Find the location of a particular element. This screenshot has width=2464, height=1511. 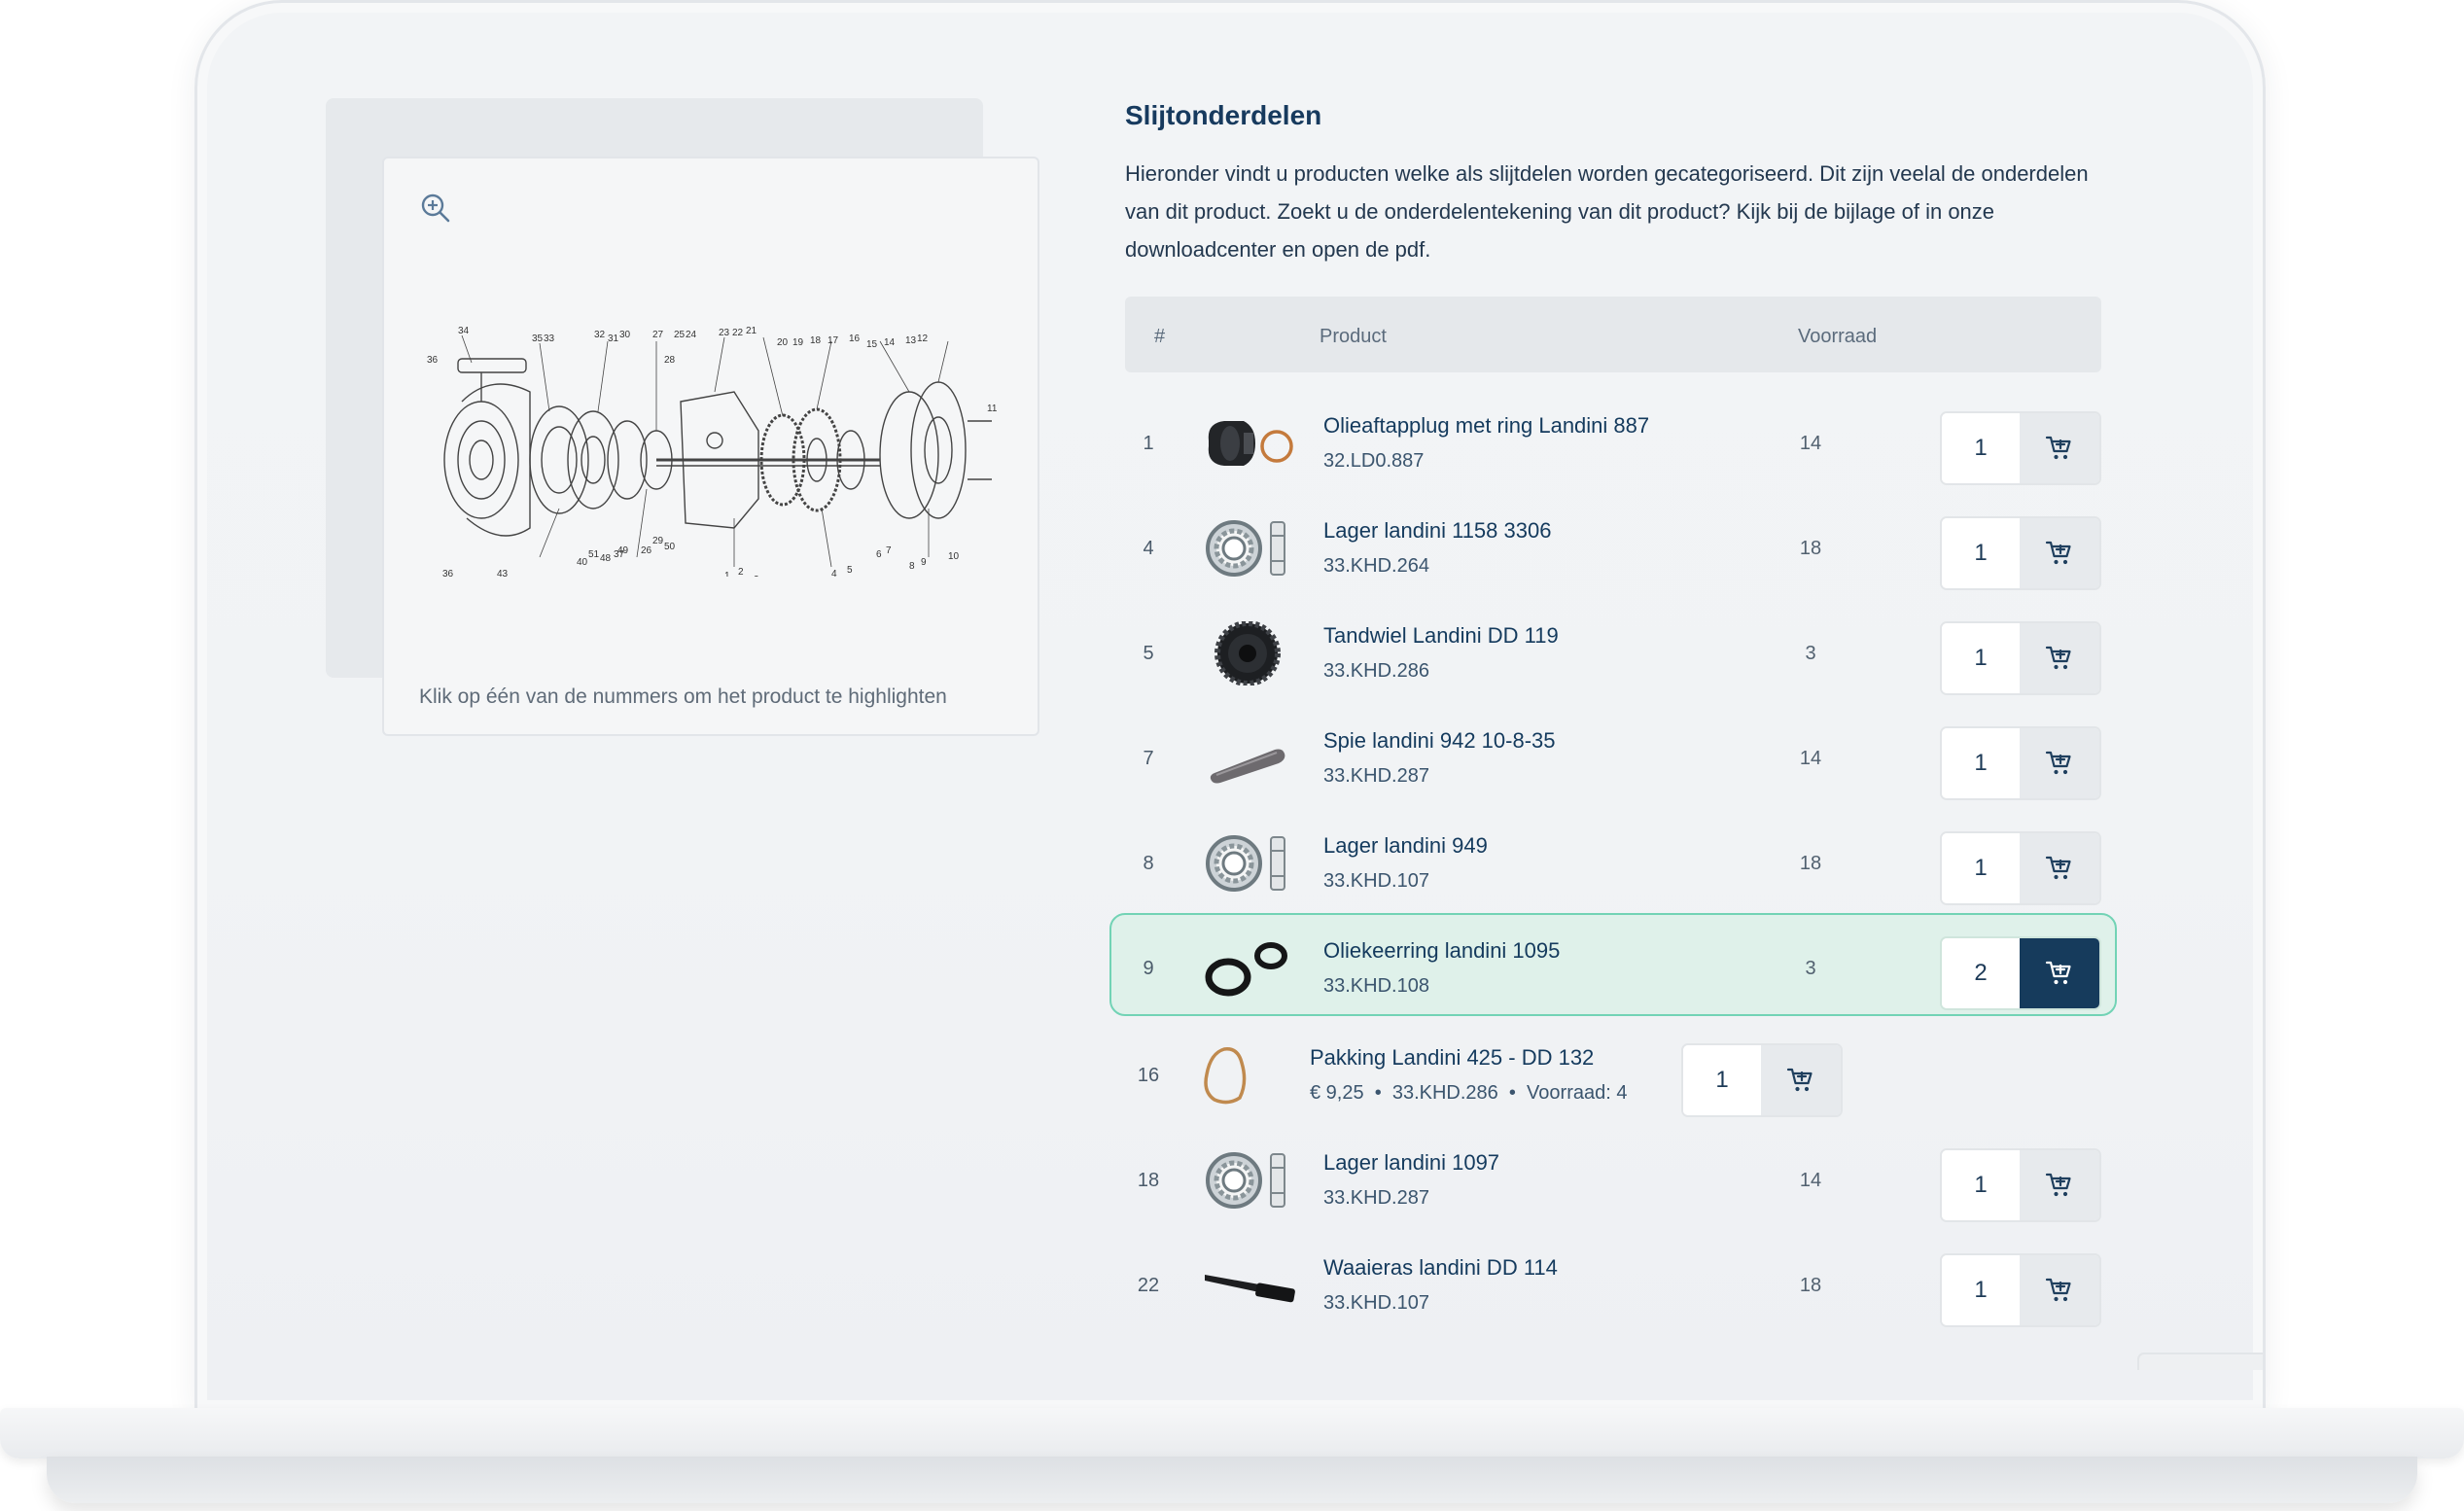

quantity-input: 2 is located at coordinates (1981, 973).